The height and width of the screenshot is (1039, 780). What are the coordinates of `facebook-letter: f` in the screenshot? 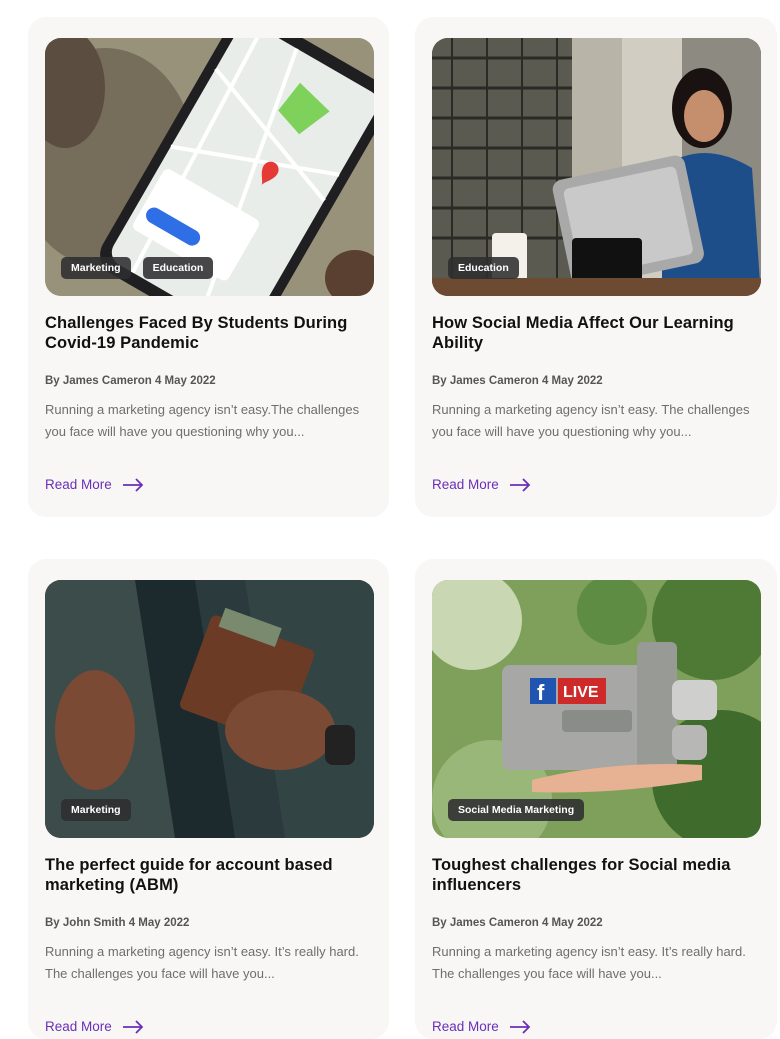 It's located at (541, 692).